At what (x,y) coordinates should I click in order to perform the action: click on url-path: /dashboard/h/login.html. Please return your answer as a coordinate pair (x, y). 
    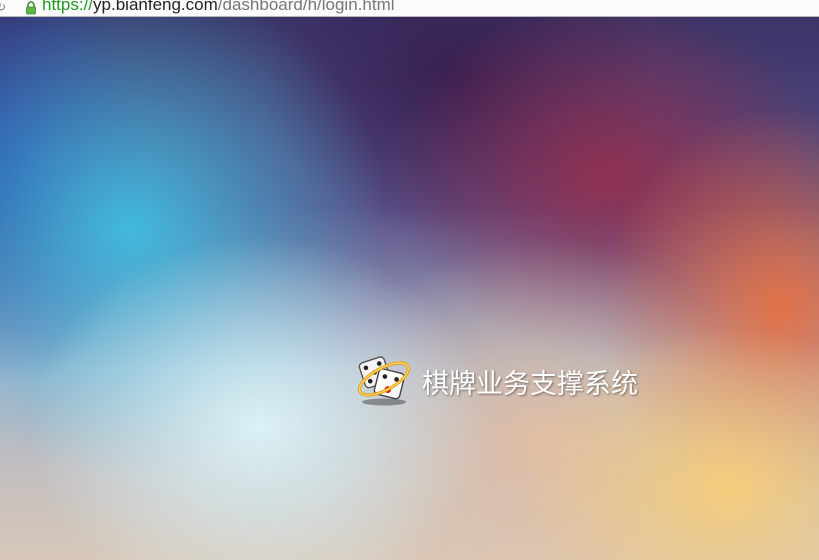
    Looking at the image, I should click on (306, 7).